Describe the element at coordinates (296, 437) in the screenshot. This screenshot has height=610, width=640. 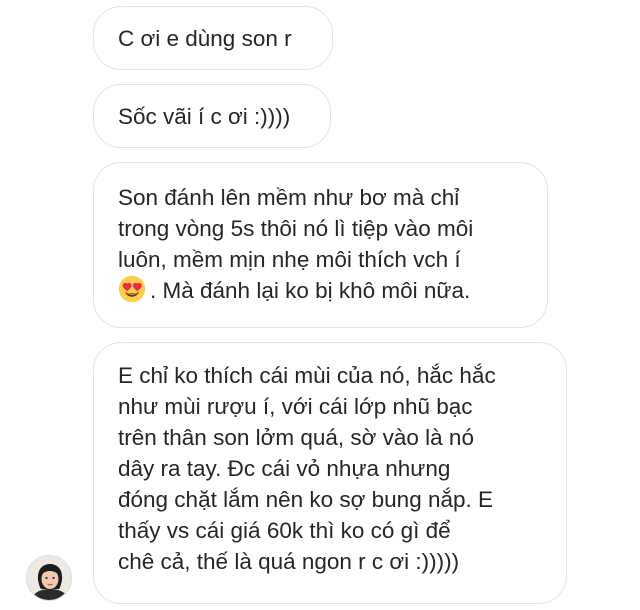
I see `message-line: trên thân son lởm quá, sờ vào là nó` at that location.